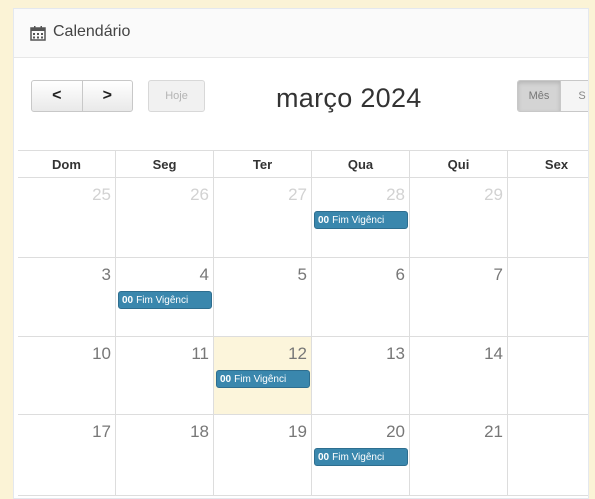 Image resolution: width=595 pixels, height=499 pixels. What do you see at coordinates (199, 194) in the screenshot?
I see `day-number: 26` at bounding box center [199, 194].